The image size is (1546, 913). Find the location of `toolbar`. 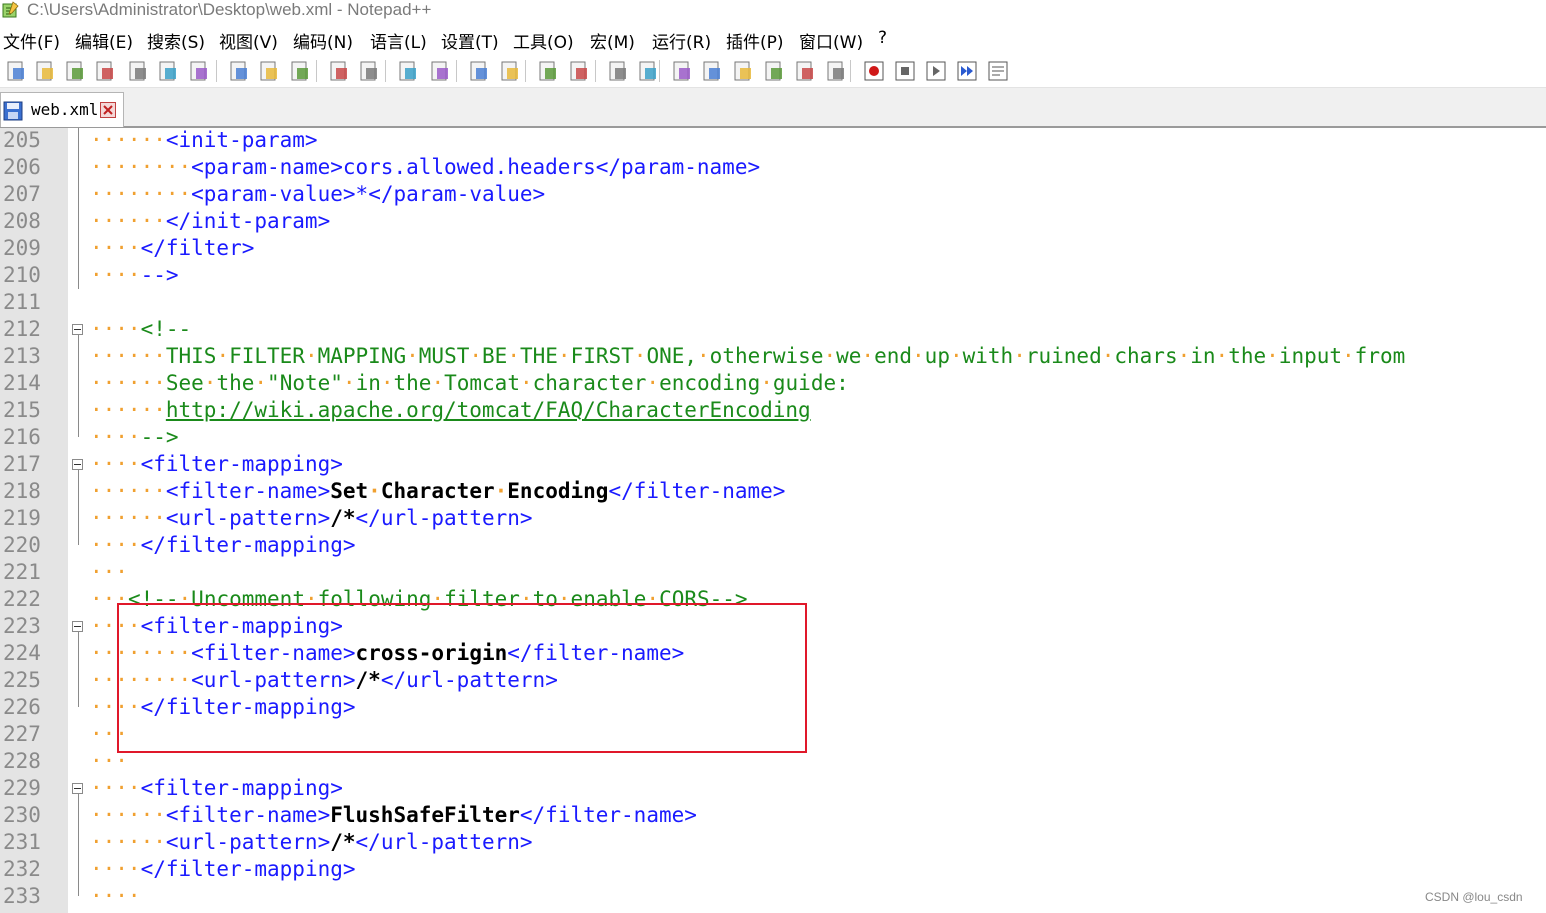

toolbar is located at coordinates (773, 71).